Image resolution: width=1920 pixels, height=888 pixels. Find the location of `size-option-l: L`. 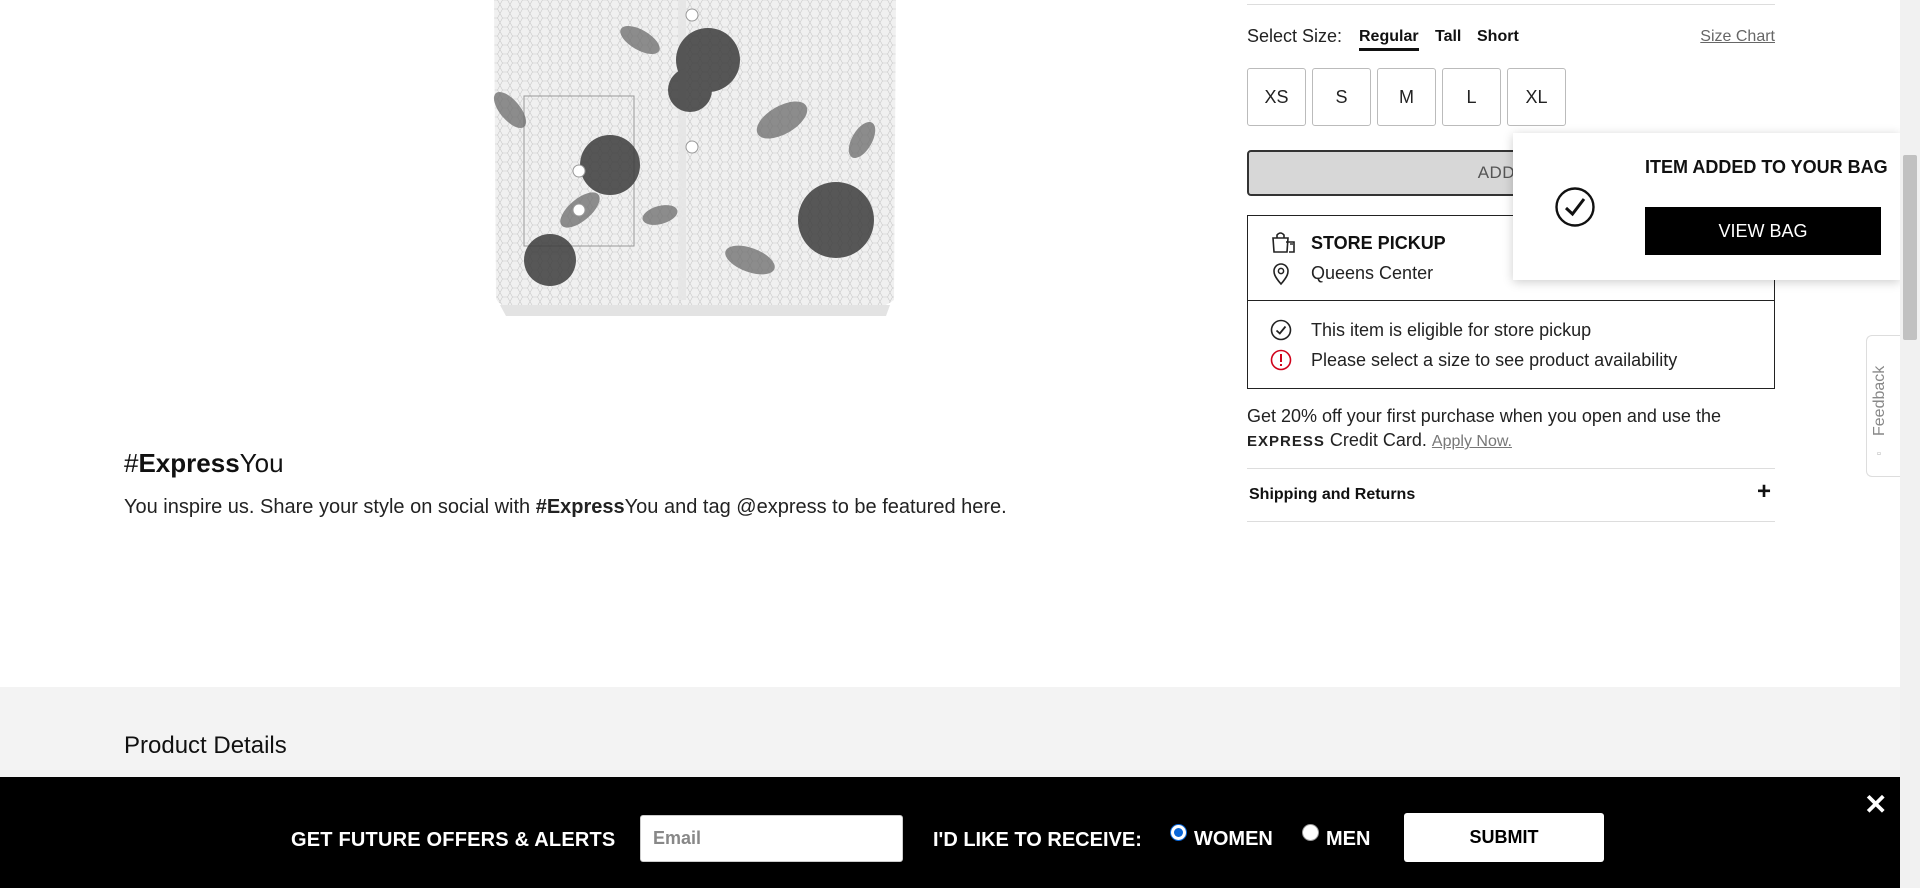

size-option-l: L is located at coordinates (1471, 97).